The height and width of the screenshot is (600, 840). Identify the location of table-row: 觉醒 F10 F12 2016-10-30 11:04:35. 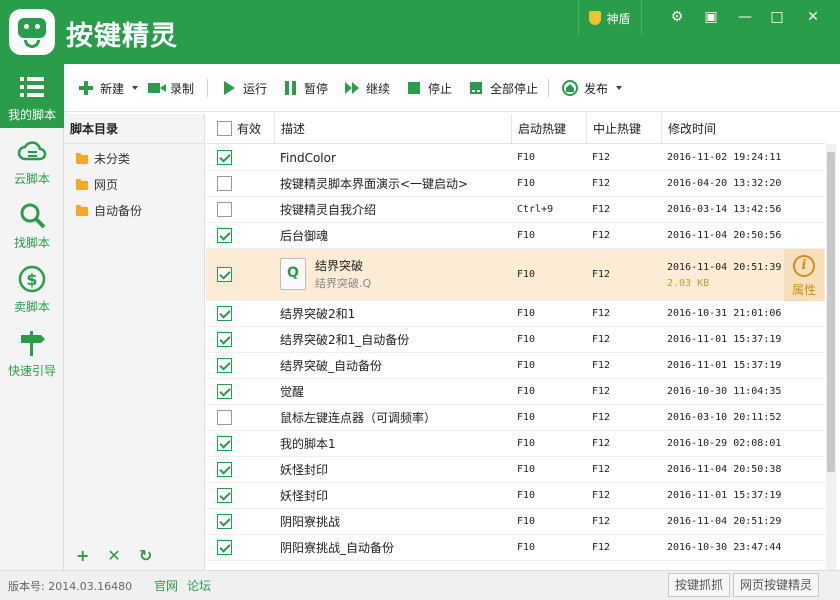
(515, 392).